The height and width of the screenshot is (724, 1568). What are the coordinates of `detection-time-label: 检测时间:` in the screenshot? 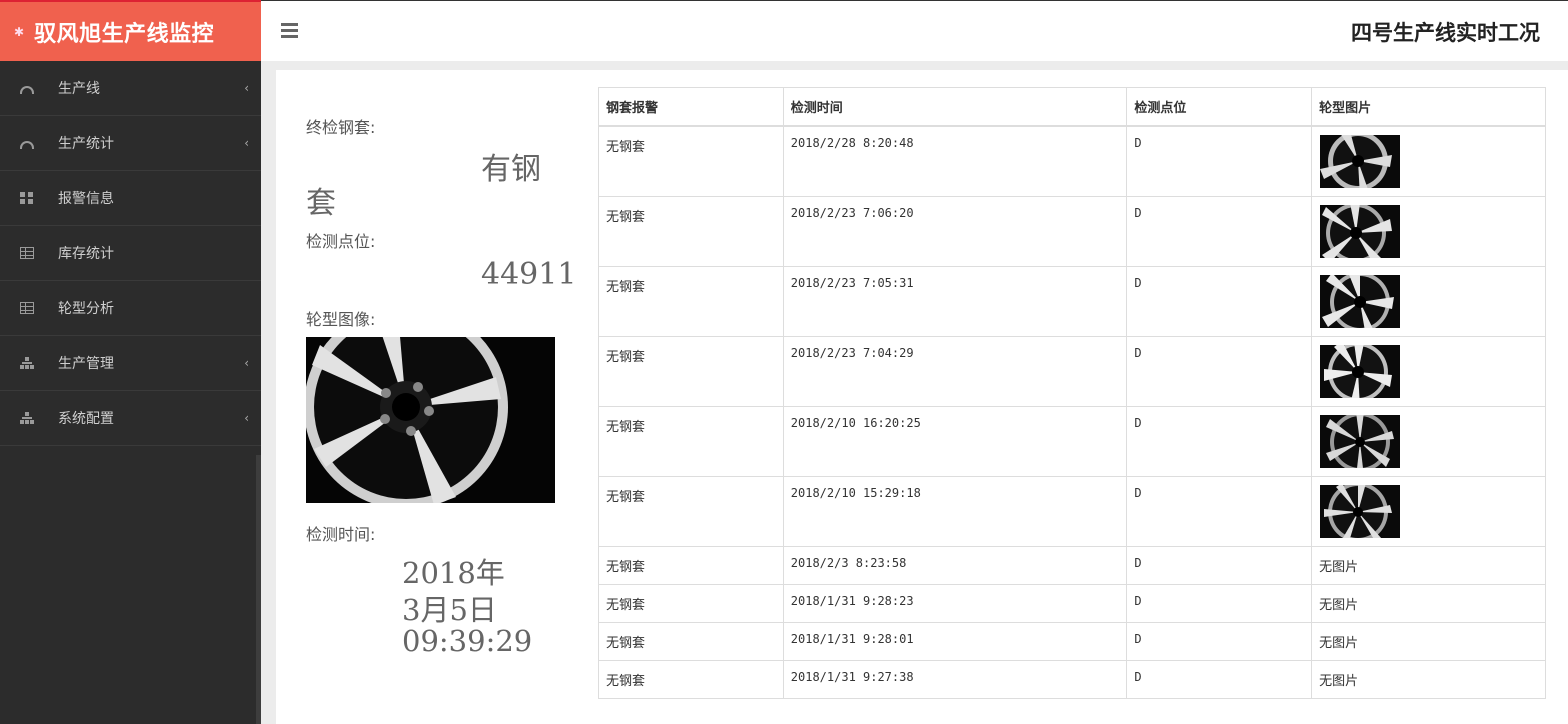 It's located at (341, 534).